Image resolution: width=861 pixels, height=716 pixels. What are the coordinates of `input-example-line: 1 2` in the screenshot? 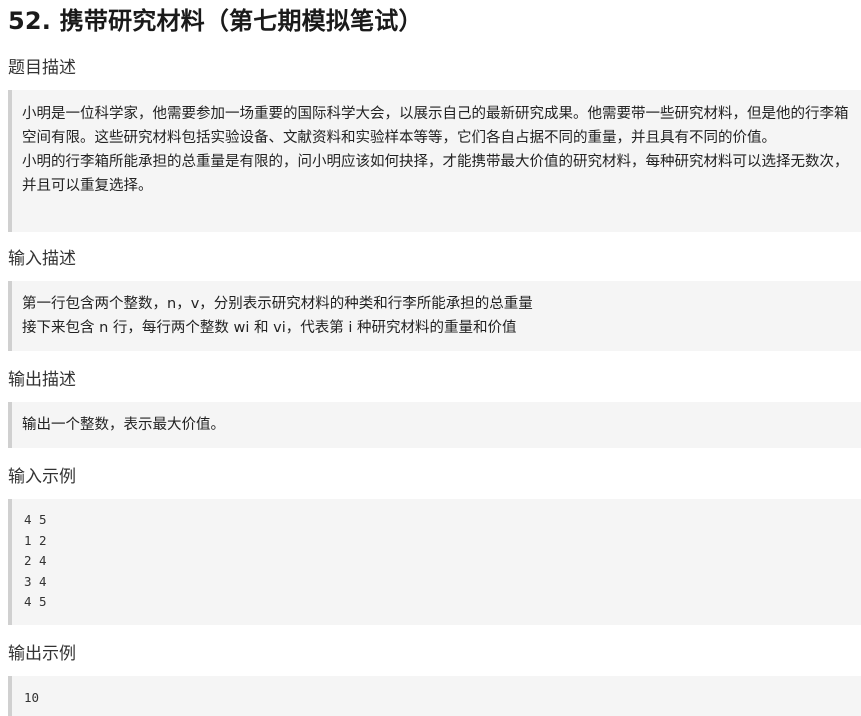 It's located at (35, 540).